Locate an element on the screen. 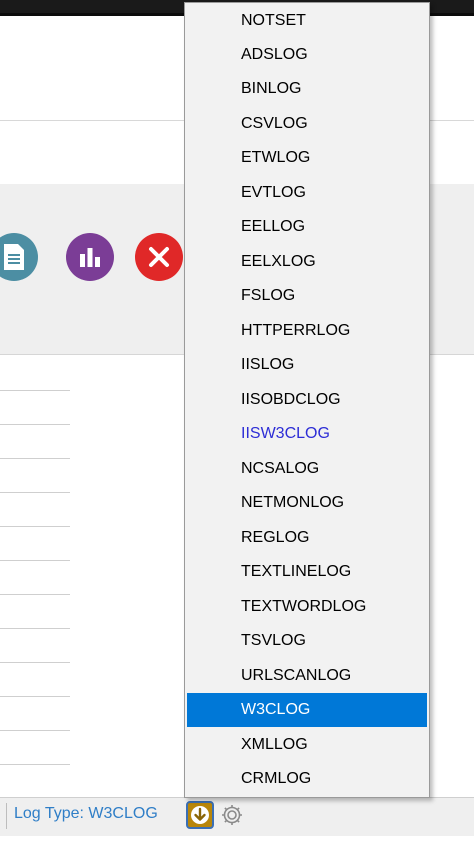  menu-item: IISLOG is located at coordinates (307, 365).